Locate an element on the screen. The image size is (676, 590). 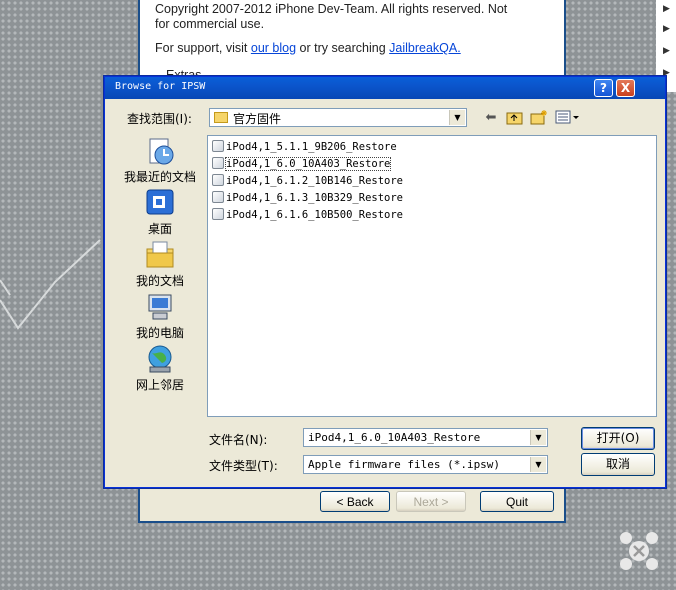
file-name: iPod4,1_5.1.1_9B206_Restore is located at coordinates (311, 147).